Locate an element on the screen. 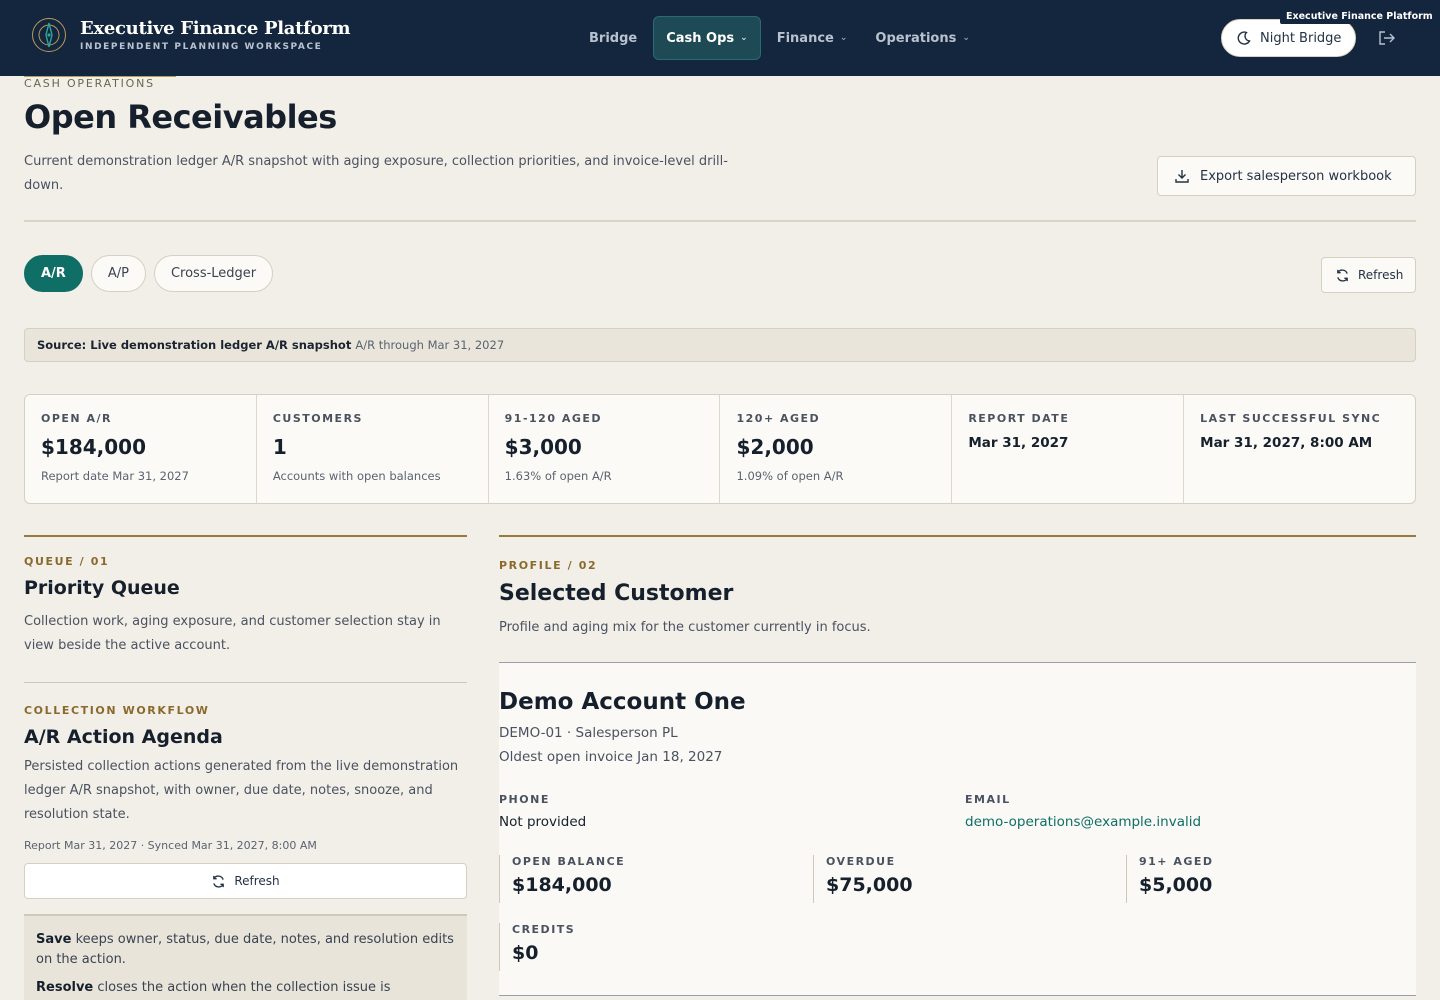 The image size is (1440, 1000). refresh-label: Refresh is located at coordinates (1381, 275).